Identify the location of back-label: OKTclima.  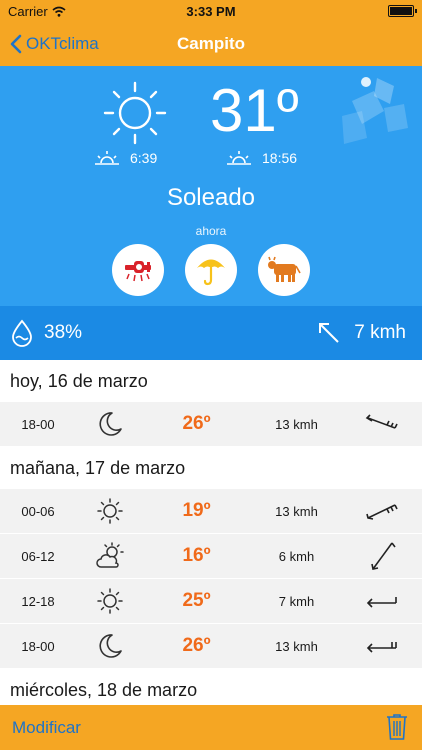
(62, 43).